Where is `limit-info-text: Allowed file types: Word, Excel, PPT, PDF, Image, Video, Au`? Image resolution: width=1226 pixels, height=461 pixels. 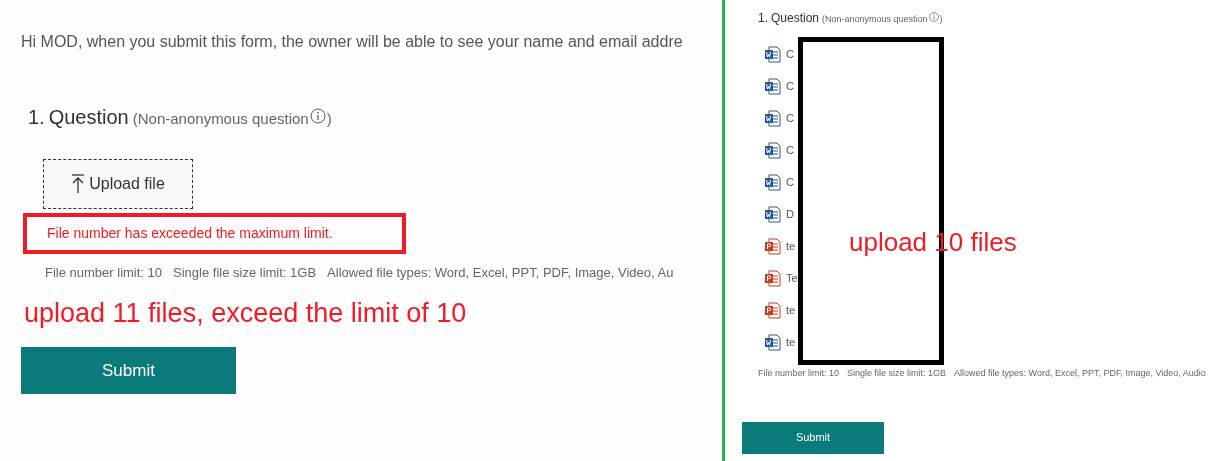 limit-info-text: Allowed file types: Word, Excel, PPT, PDF, Image, Video, Au is located at coordinates (500, 273).